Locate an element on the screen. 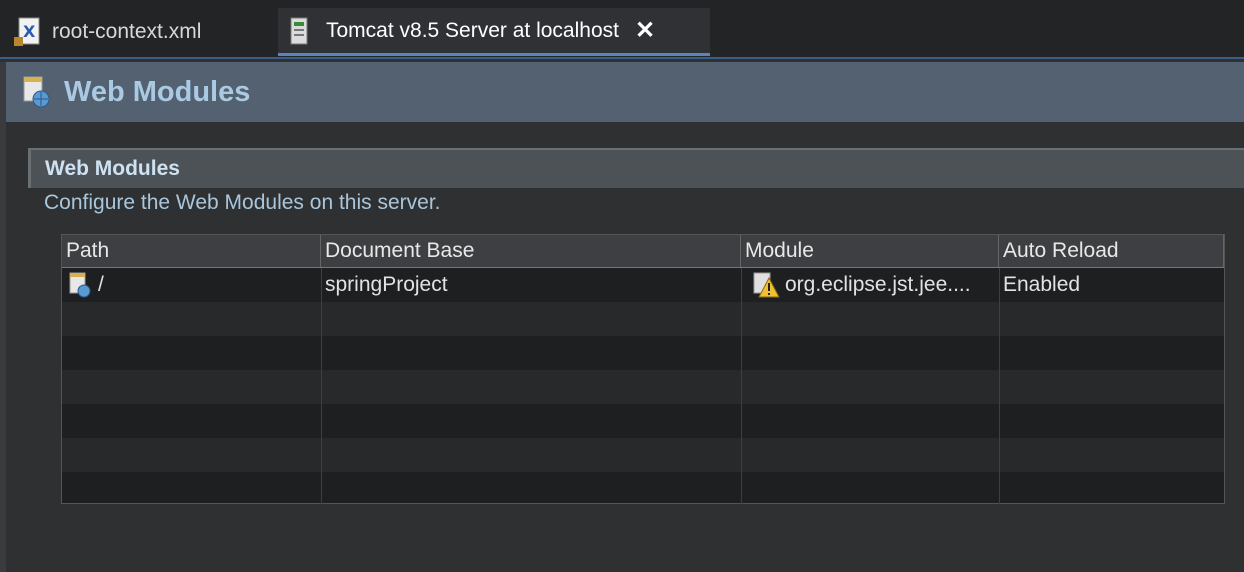 The image size is (1244, 572). svg-text: X is located at coordinates (29, 31).